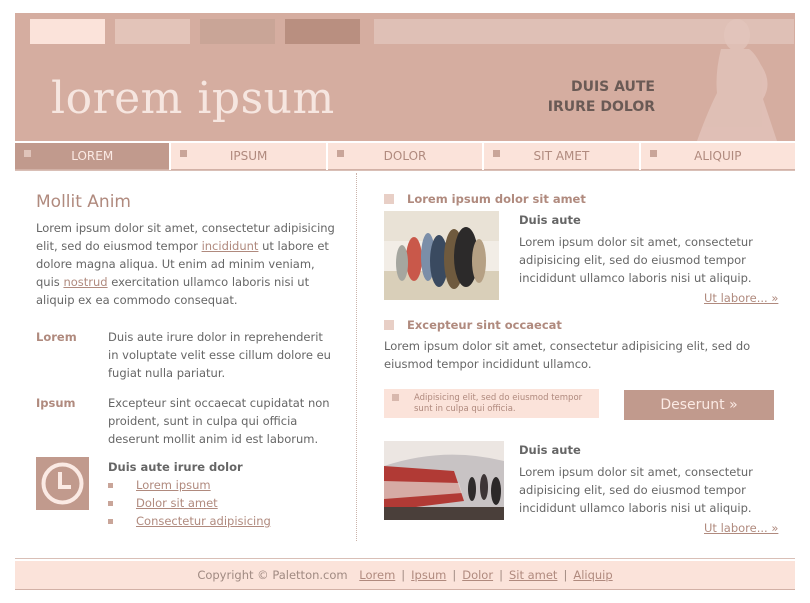  I want to click on list-item: Consectetur adipisicing, so click(189, 521).